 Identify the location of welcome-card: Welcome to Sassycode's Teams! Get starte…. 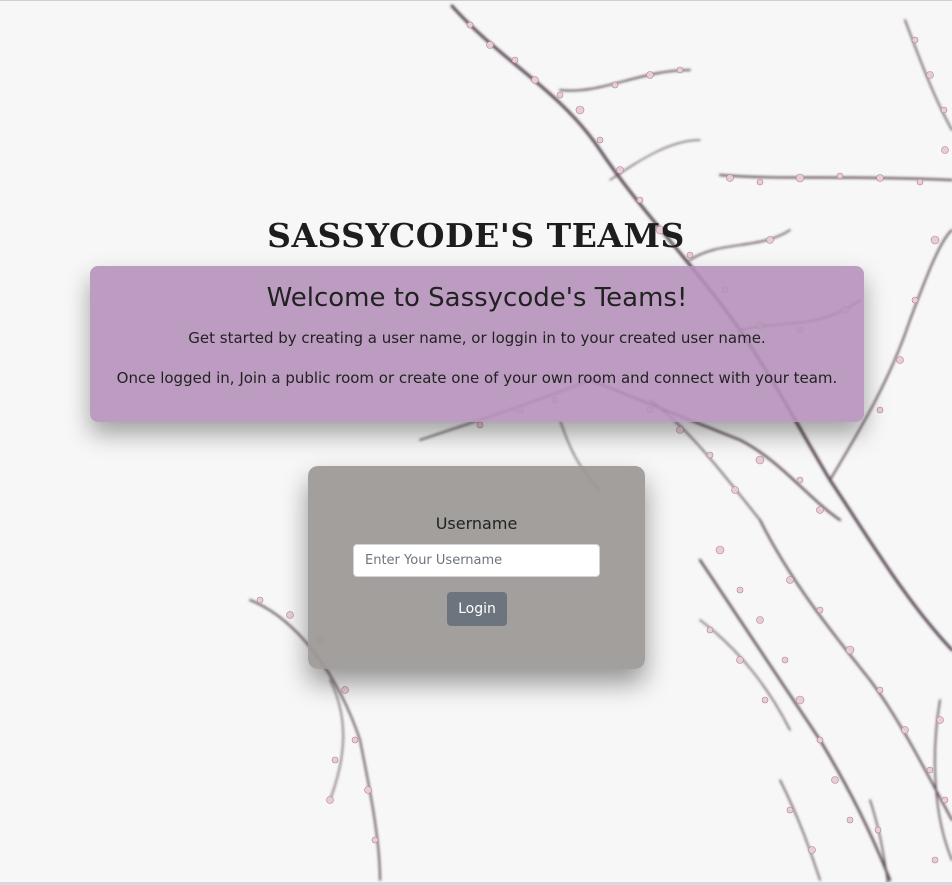
(477, 344).